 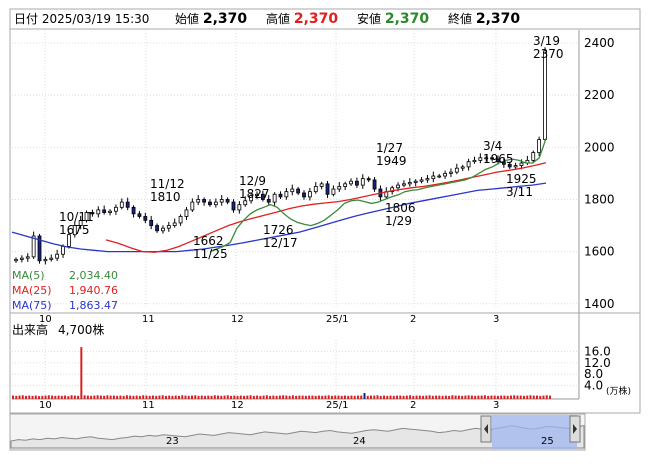 I want to click on header-low: 安値 2,370, so click(x=393, y=19).